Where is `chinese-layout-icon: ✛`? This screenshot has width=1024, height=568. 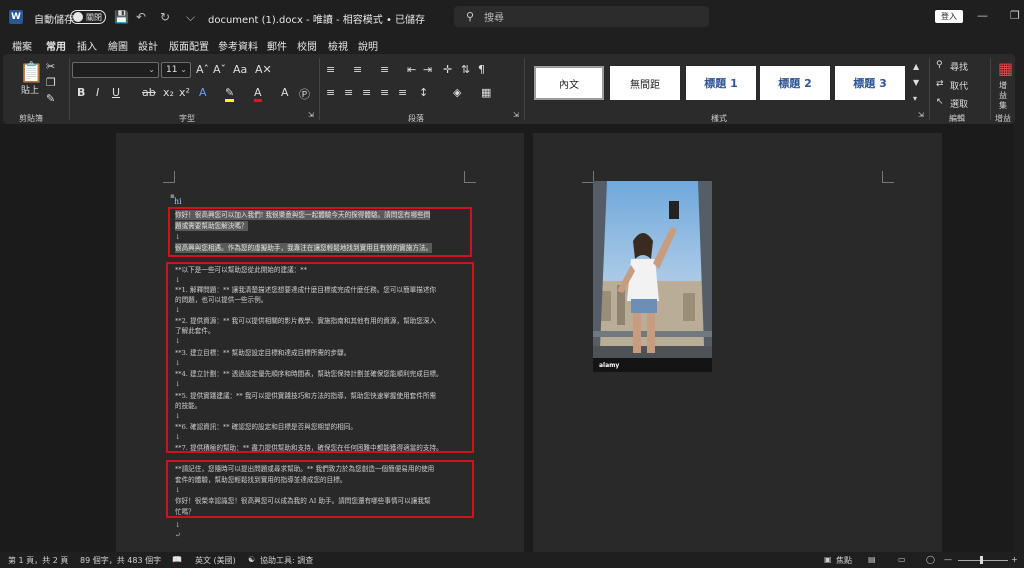
chinese-layout-icon: ✛ is located at coordinates (447, 69).